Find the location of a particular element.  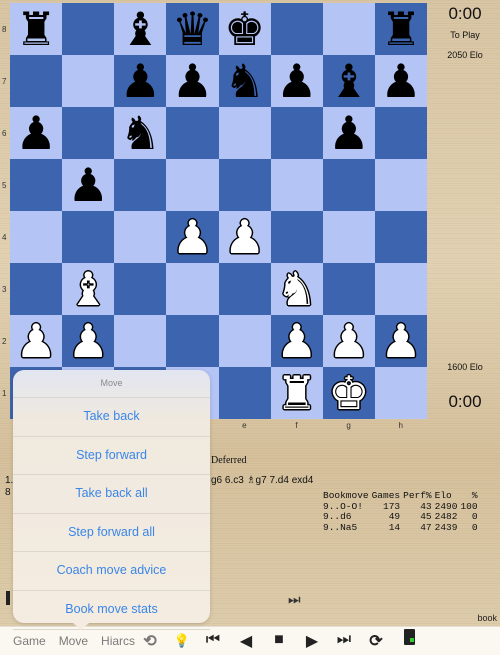

square-d3 is located at coordinates (192, 289).